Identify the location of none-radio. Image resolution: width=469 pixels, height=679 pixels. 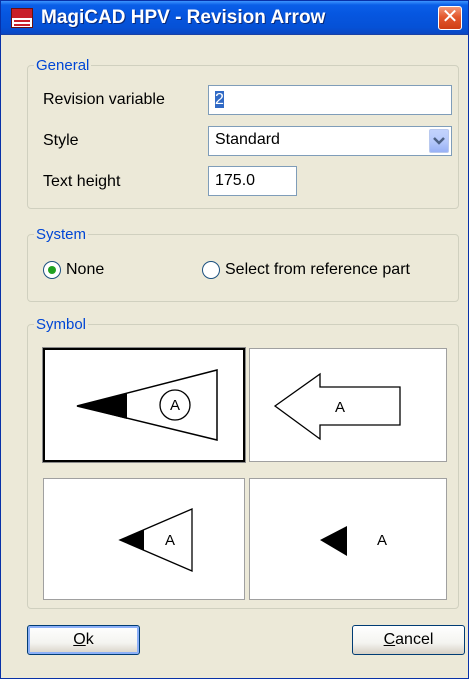
(52, 270).